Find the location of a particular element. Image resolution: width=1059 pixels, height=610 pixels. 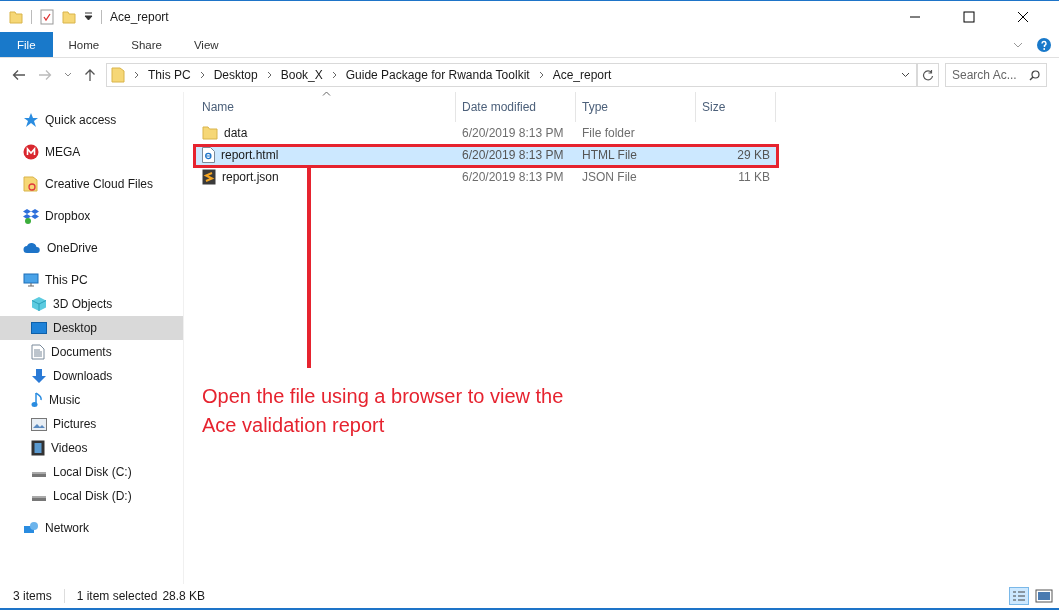

sidebar-item: Creative Cloud Files is located at coordinates (91, 184).